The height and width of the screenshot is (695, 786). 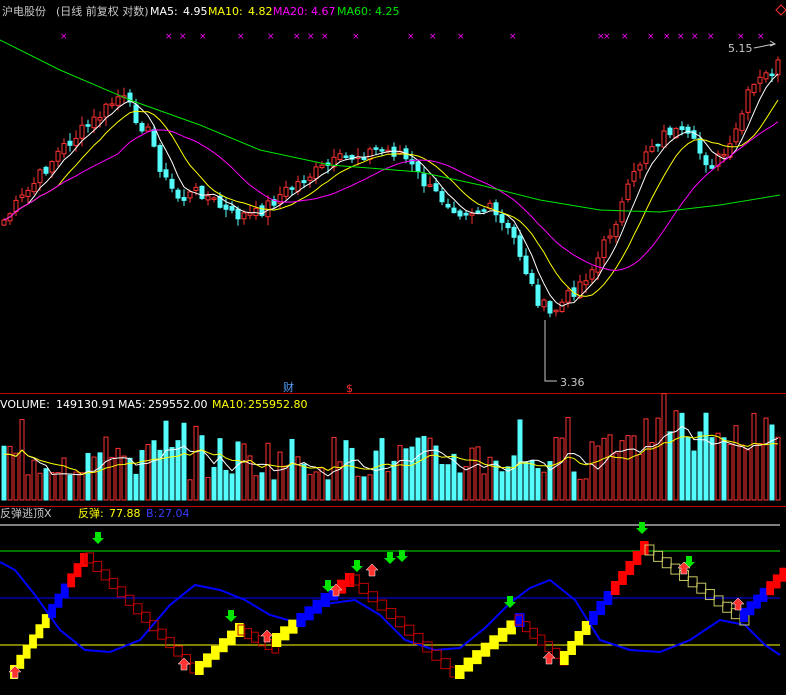 I want to click on finance-badge: 财, so click(x=288, y=387).